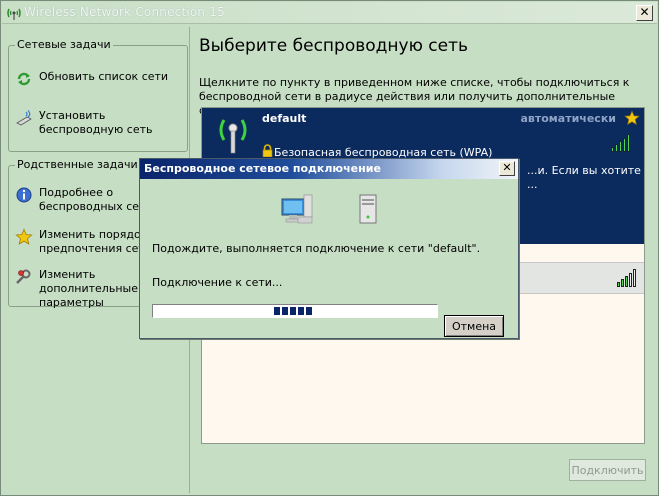 The width and height of the screenshot is (659, 496). What do you see at coordinates (334, 46) in the screenshot?
I see `page-title: Выберите беспроводную сеть` at bounding box center [334, 46].